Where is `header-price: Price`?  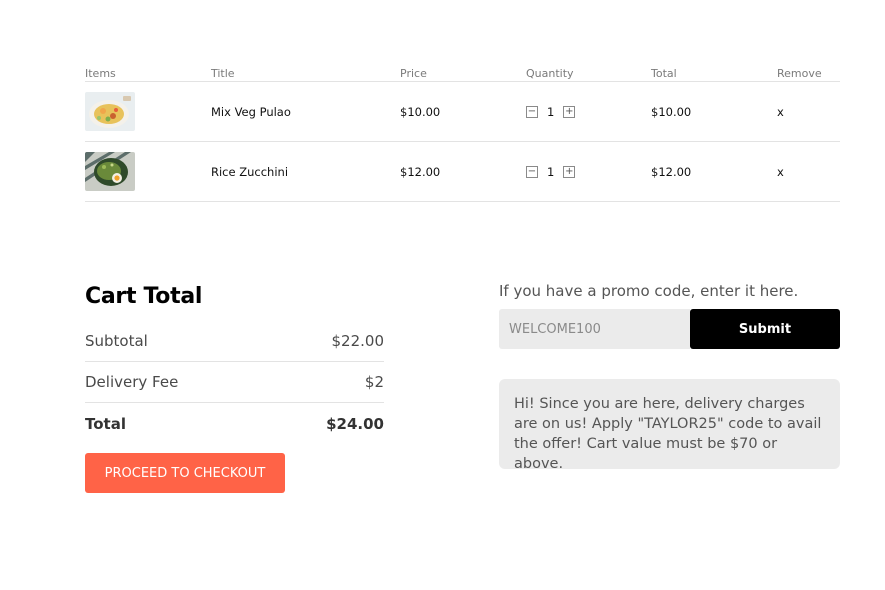
header-price: Price is located at coordinates (413, 73).